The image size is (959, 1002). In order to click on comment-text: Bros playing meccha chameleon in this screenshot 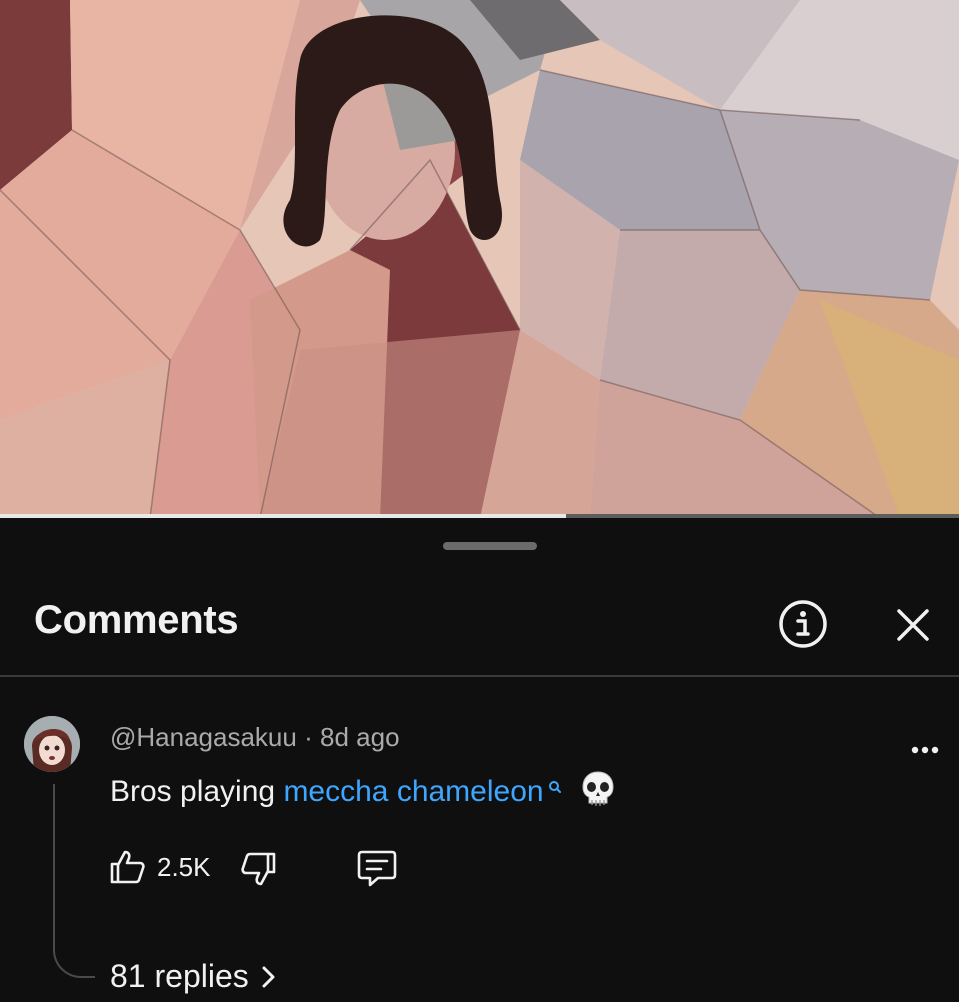, I will do `click(363, 793)`.